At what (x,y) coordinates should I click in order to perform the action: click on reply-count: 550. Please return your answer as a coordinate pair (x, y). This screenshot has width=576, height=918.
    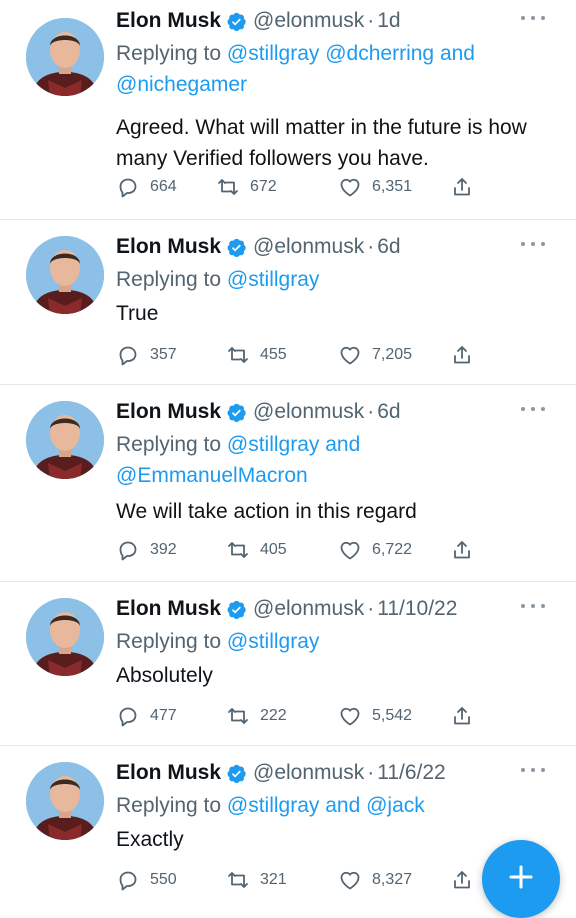
    Looking at the image, I should click on (163, 879).